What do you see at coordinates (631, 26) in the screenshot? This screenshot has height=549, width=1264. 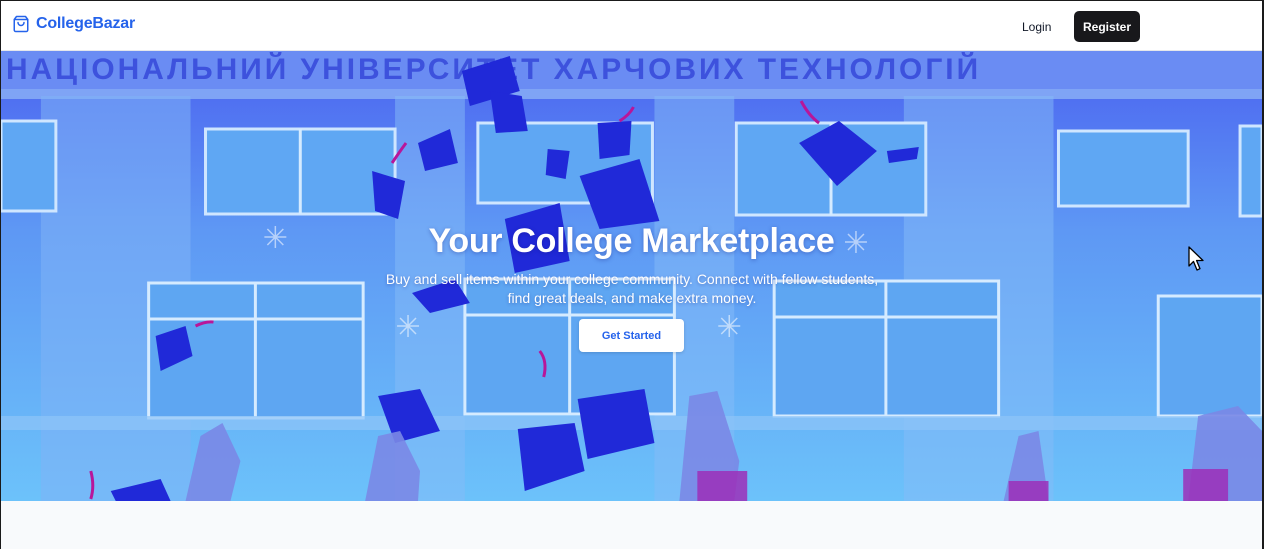 I see `top-navbar: CollegeBazar Login Register` at bounding box center [631, 26].